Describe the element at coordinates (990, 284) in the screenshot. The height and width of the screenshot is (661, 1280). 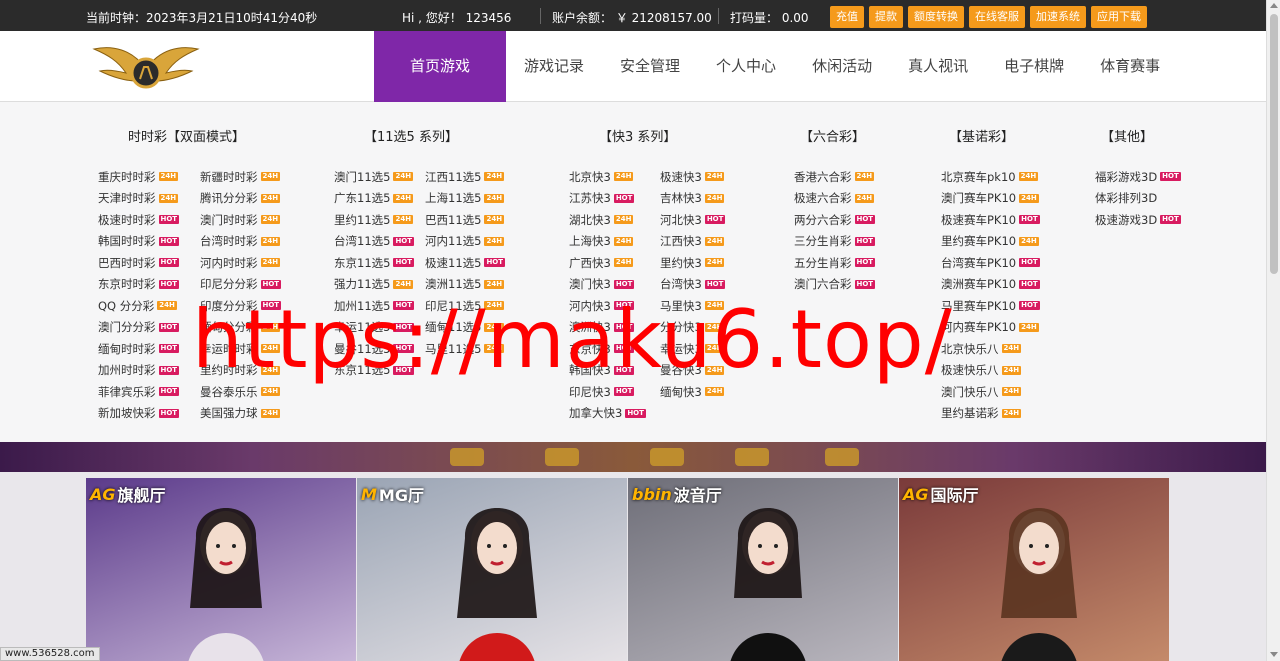
I see `game-link: 澳洲赛车PK10 HOT` at that location.